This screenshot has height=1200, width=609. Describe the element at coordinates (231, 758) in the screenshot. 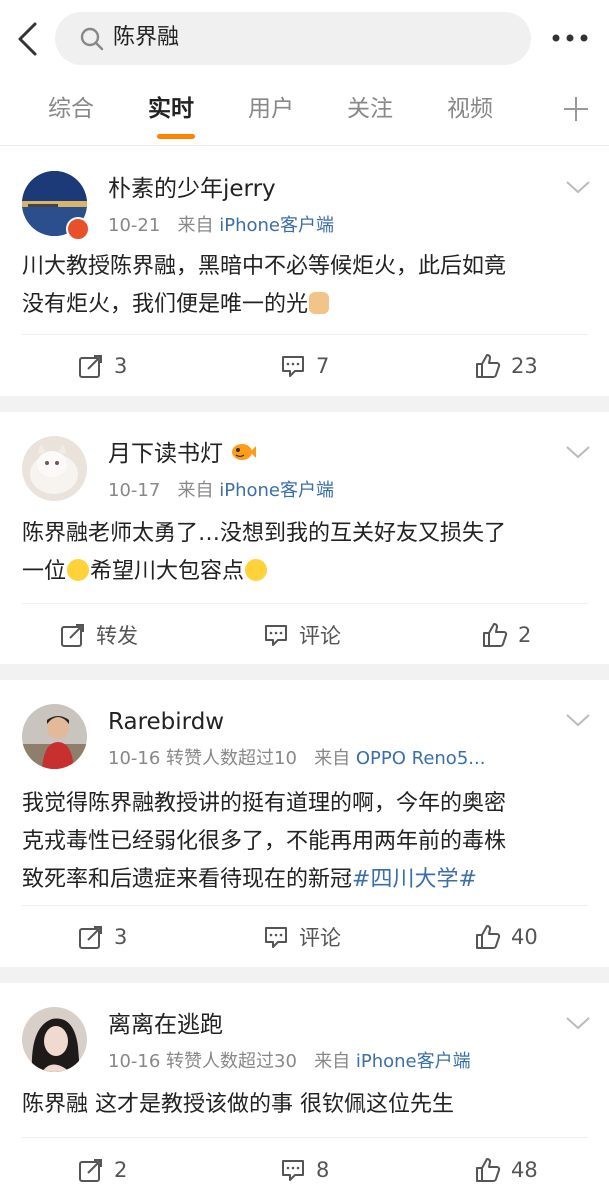

I see `repost-threshold: 转赞人数超过10` at that location.